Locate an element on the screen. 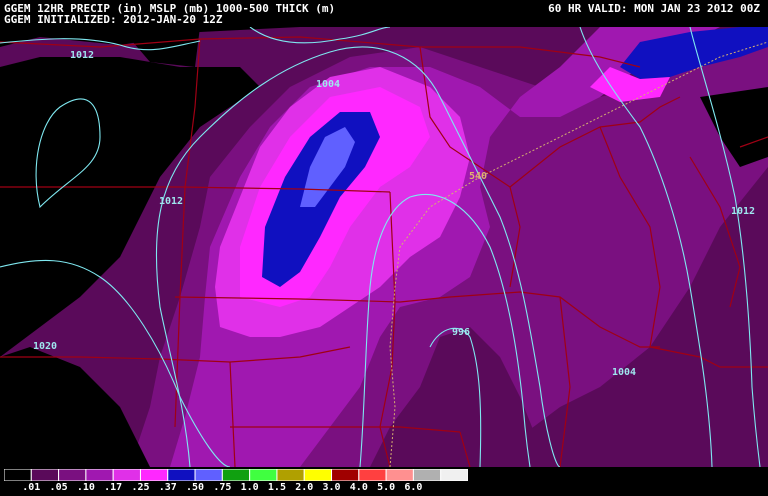 The width and height of the screenshot is (768, 496). legend-tick-label: 2.0 is located at coordinates (304, 487).